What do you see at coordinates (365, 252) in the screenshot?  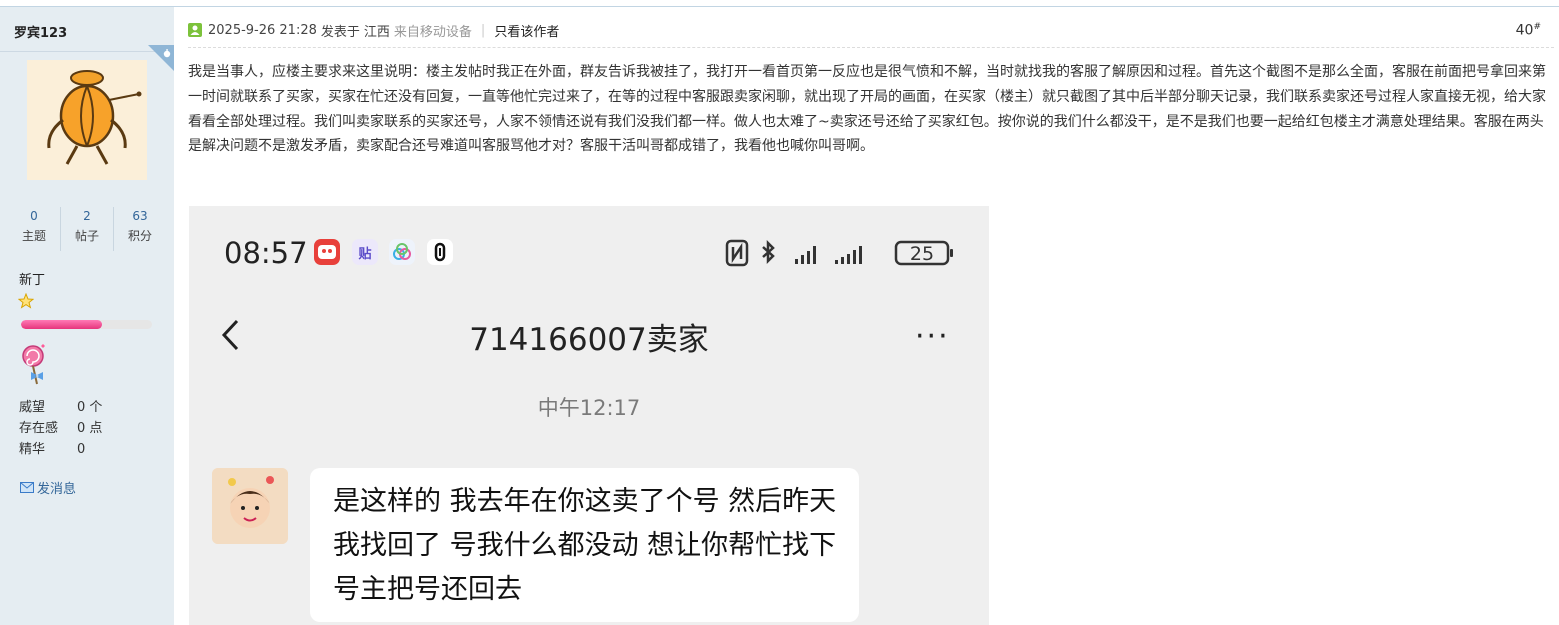 I see `tieba-app-icon: 贴` at bounding box center [365, 252].